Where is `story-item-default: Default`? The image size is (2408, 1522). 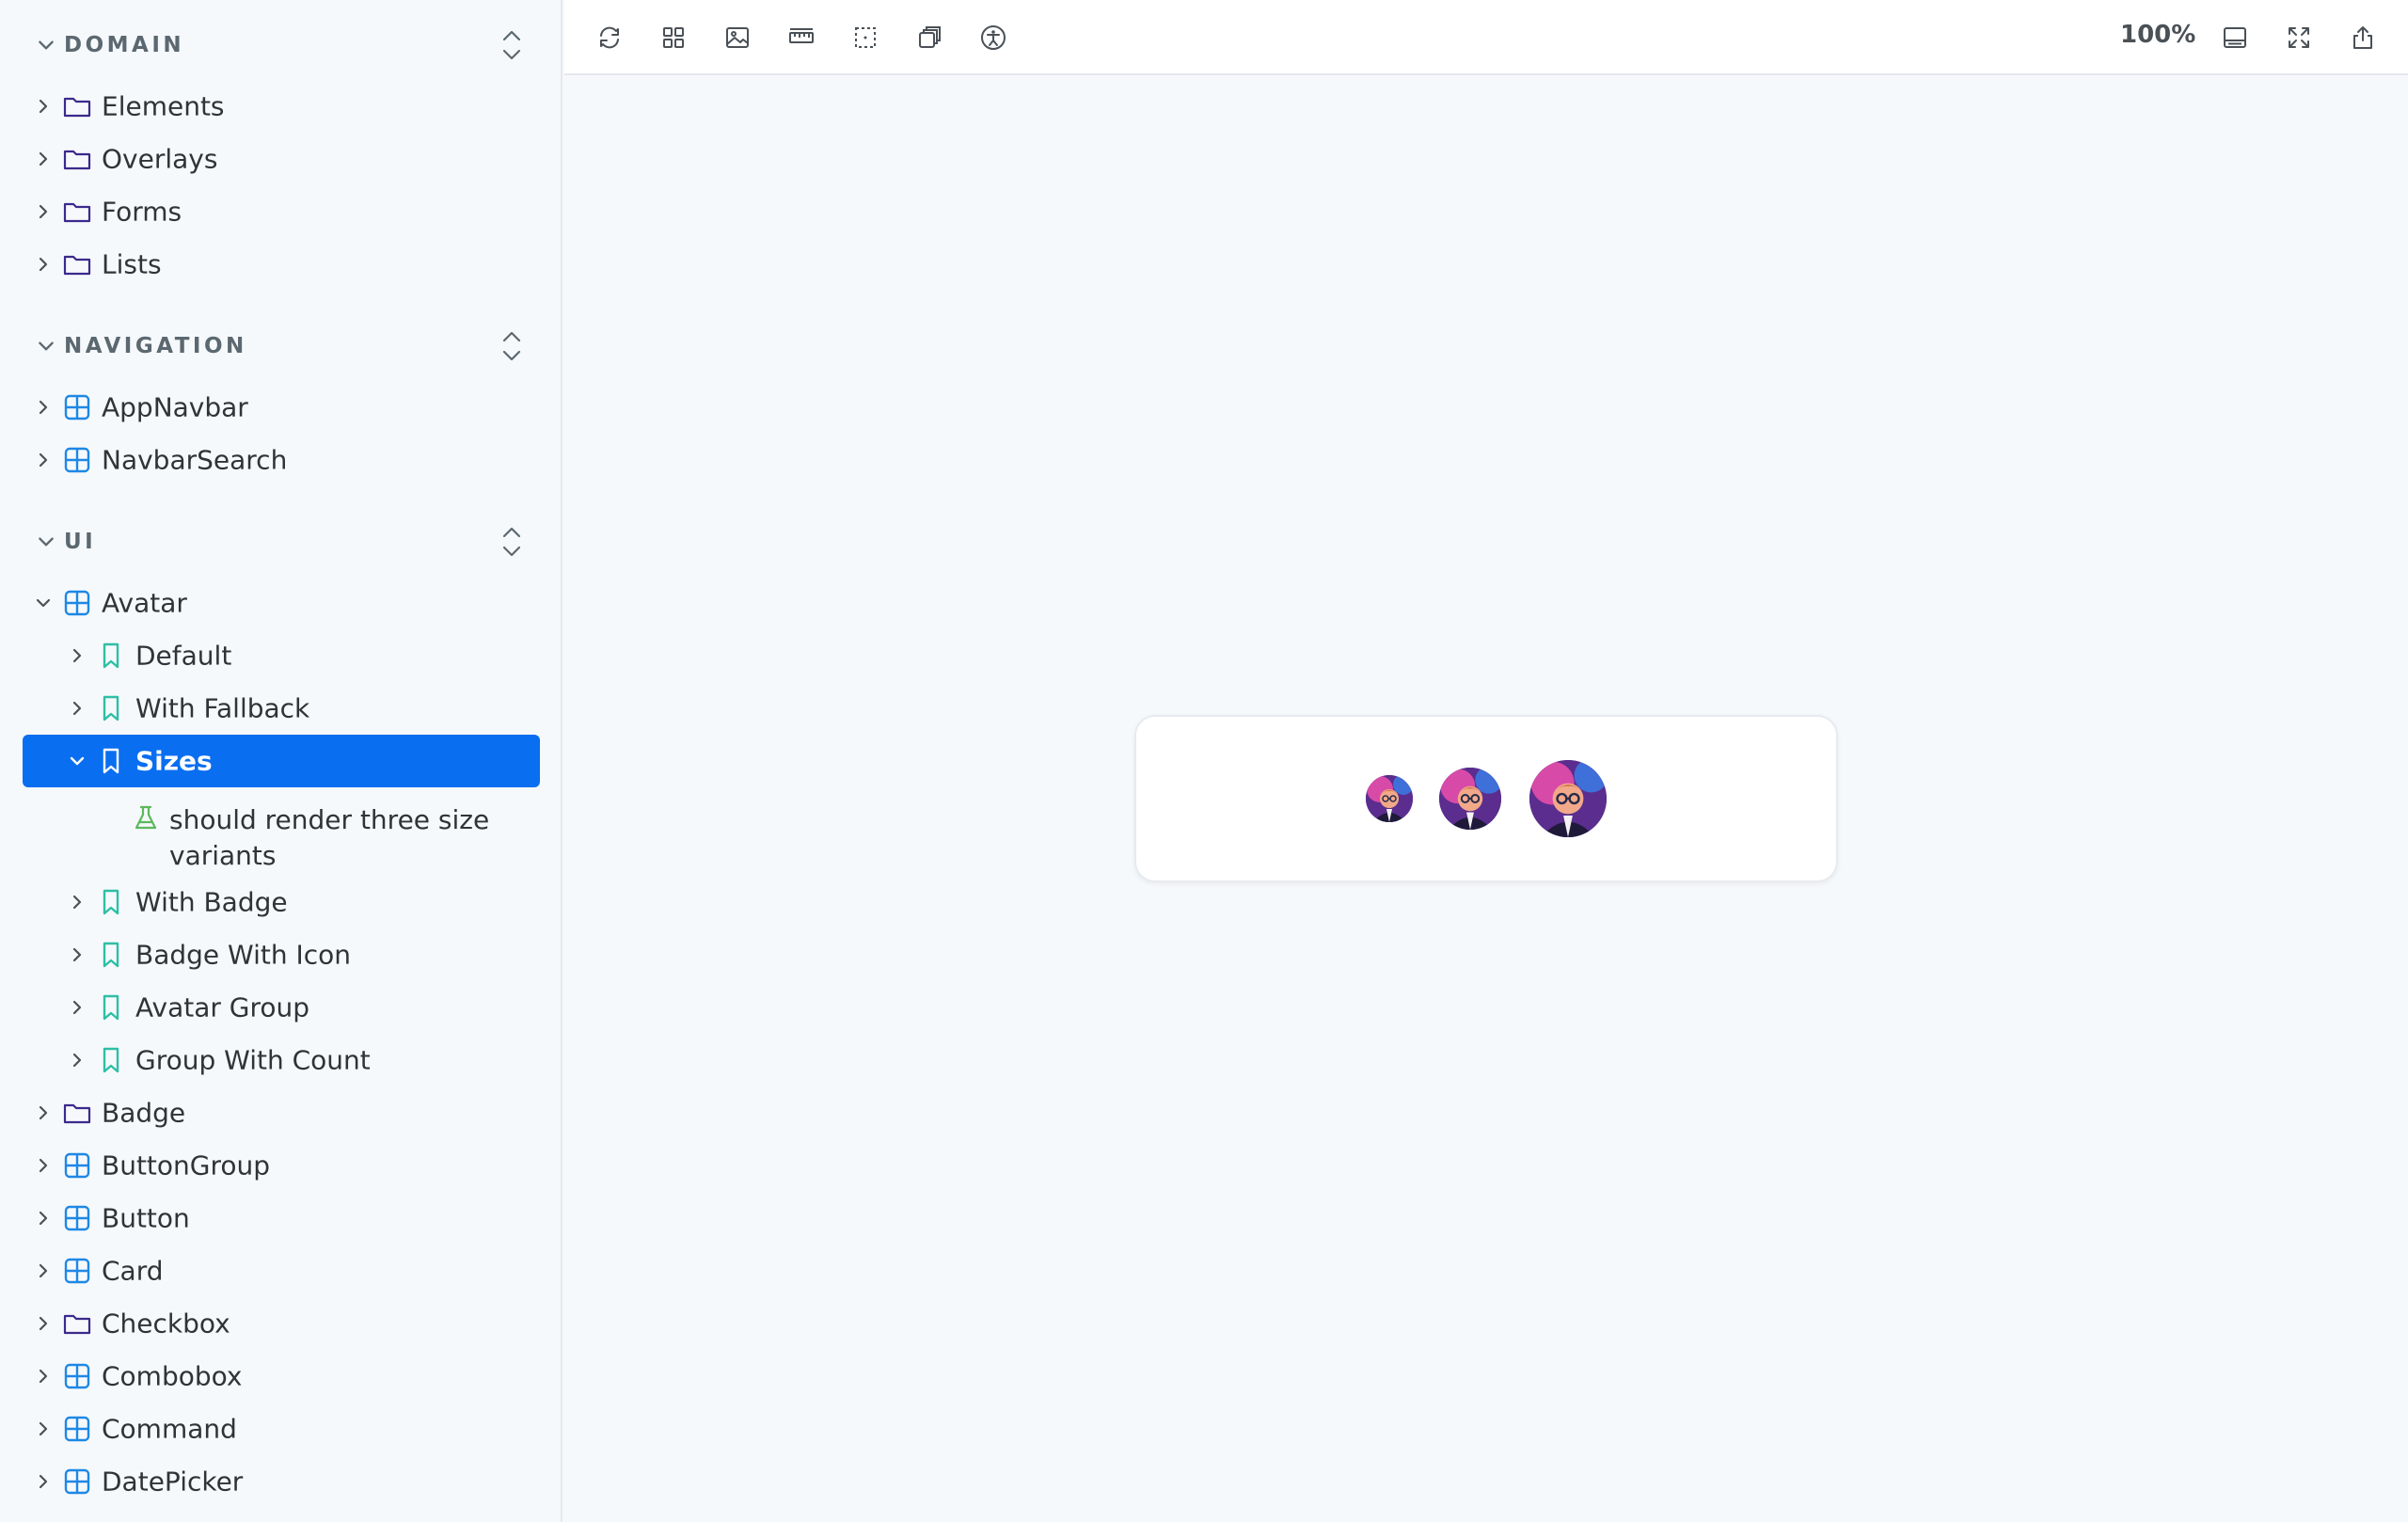
story-item-default: Default is located at coordinates (281, 656).